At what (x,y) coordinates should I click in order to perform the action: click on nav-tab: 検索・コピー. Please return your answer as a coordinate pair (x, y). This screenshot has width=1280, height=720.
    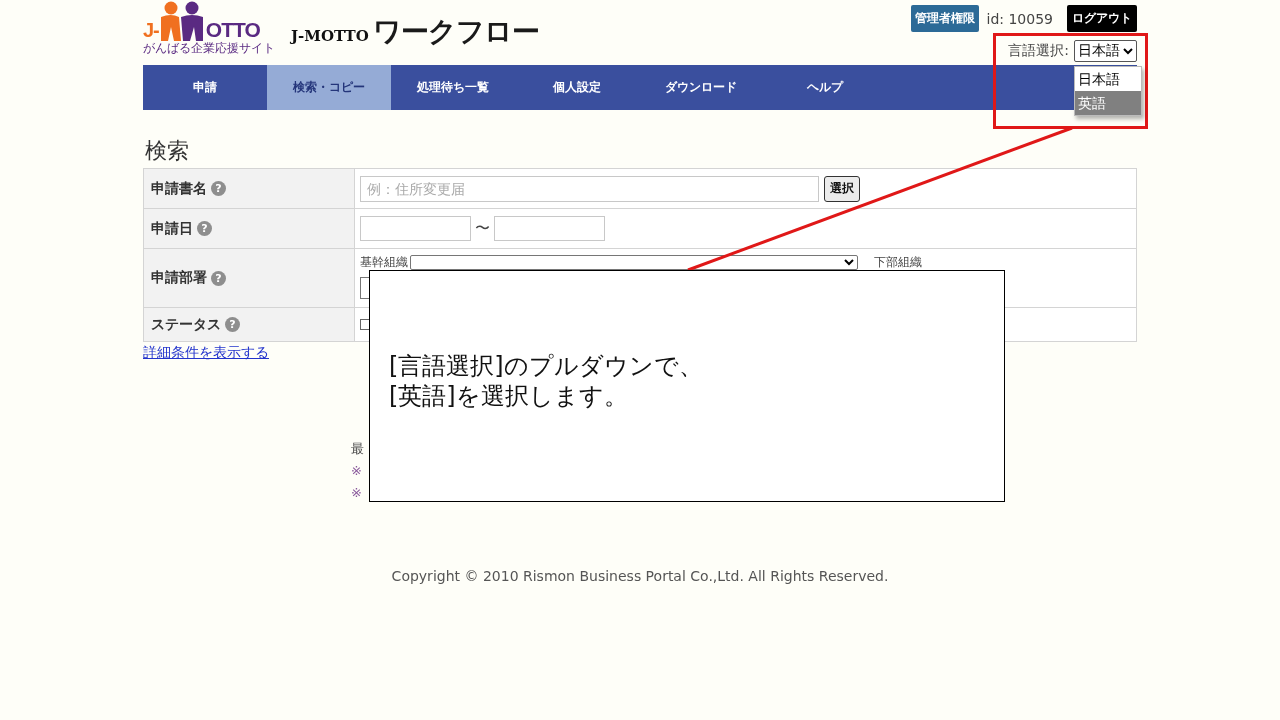
    Looking at the image, I should click on (329, 87).